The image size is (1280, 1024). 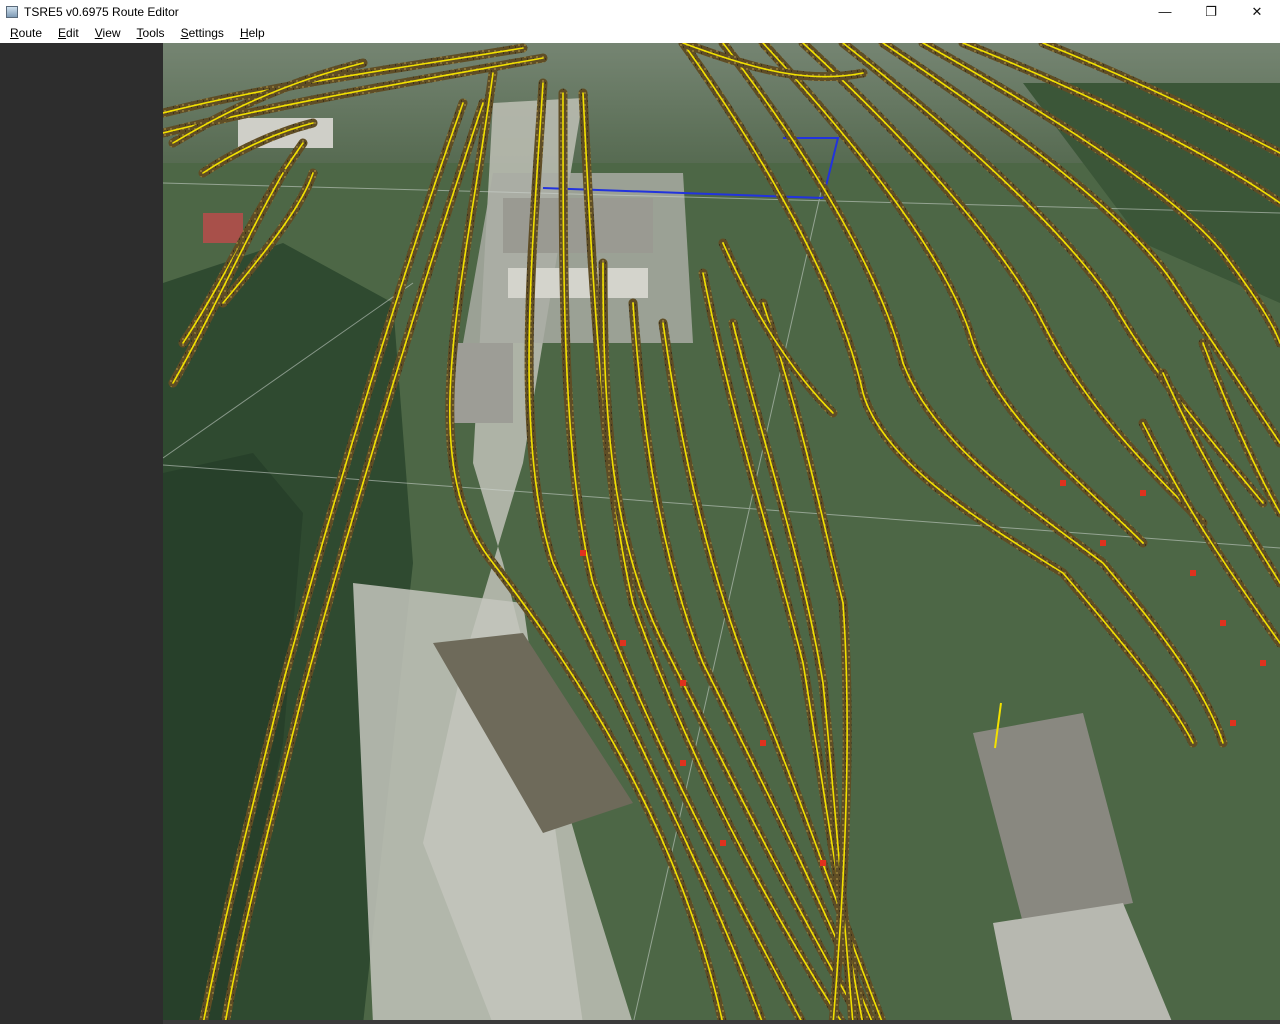 I want to click on menu-settings: Settings, so click(x=200, y=33).